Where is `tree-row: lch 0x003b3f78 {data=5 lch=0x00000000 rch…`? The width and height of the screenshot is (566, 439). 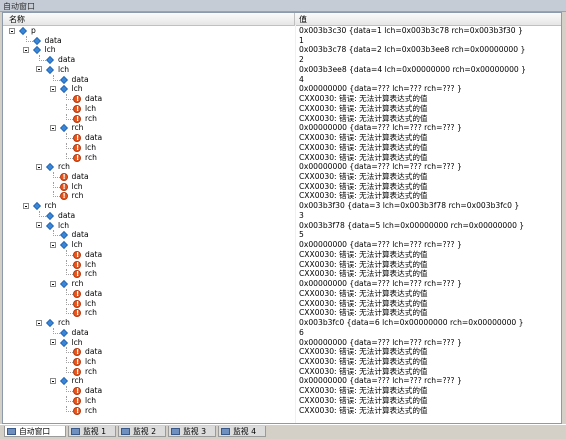
tree-row: lch 0x003b3f78 {data=5 lch=0x00000000 rch… is located at coordinates (282, 226).